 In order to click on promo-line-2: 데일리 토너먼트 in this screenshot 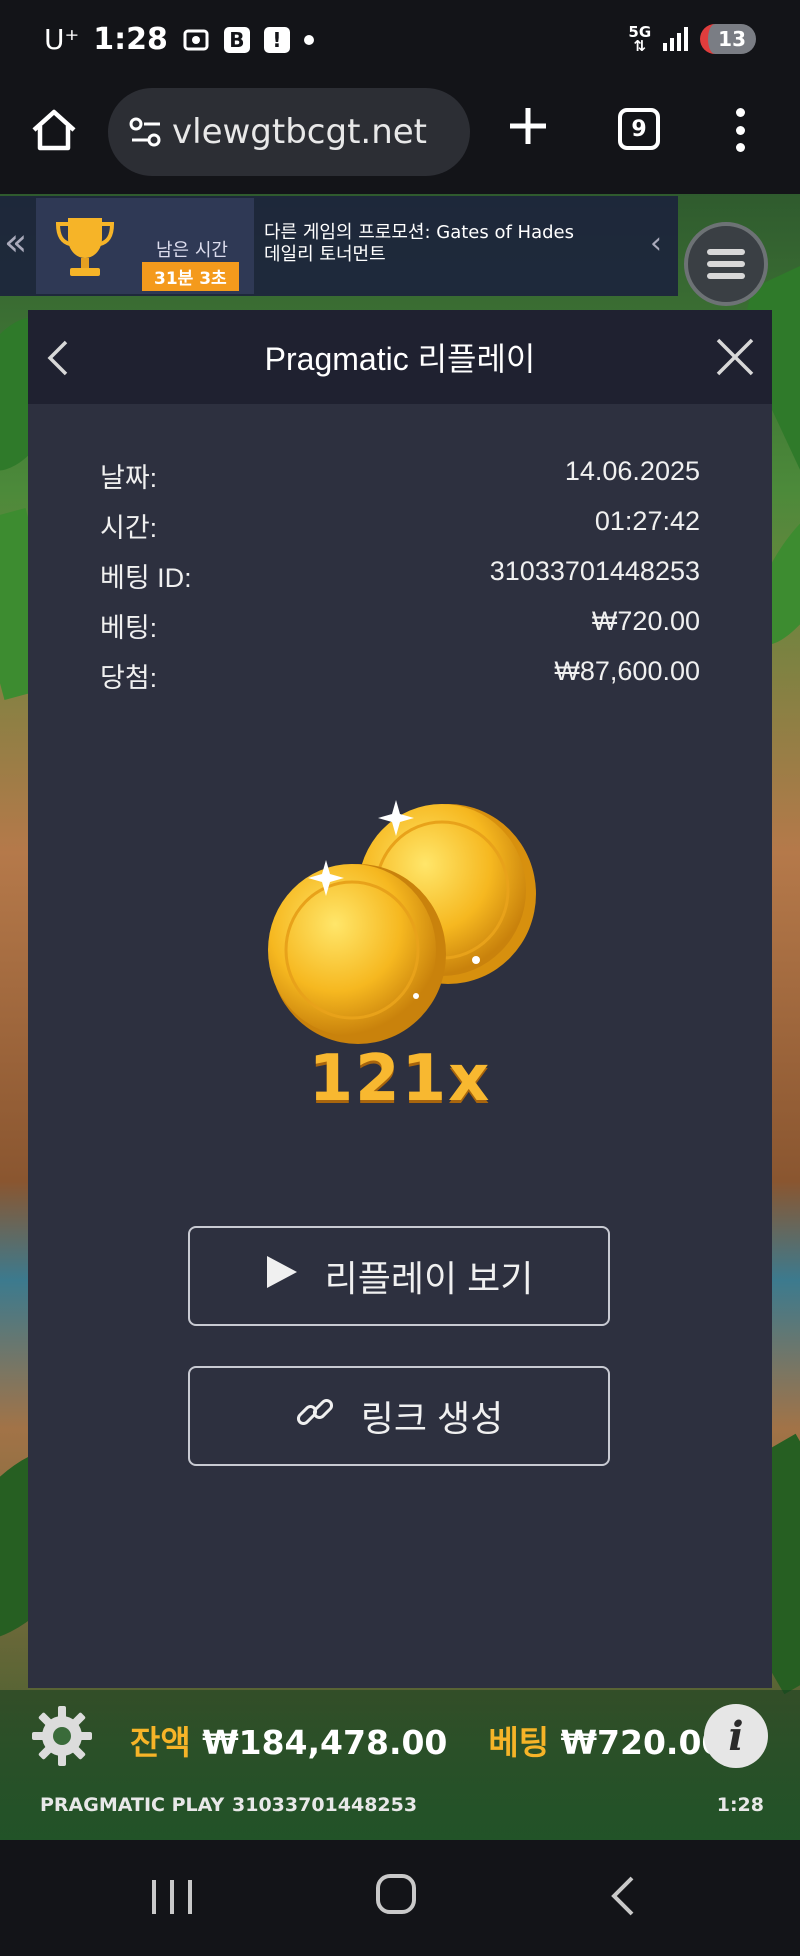, I will do `click(325, 254)`.